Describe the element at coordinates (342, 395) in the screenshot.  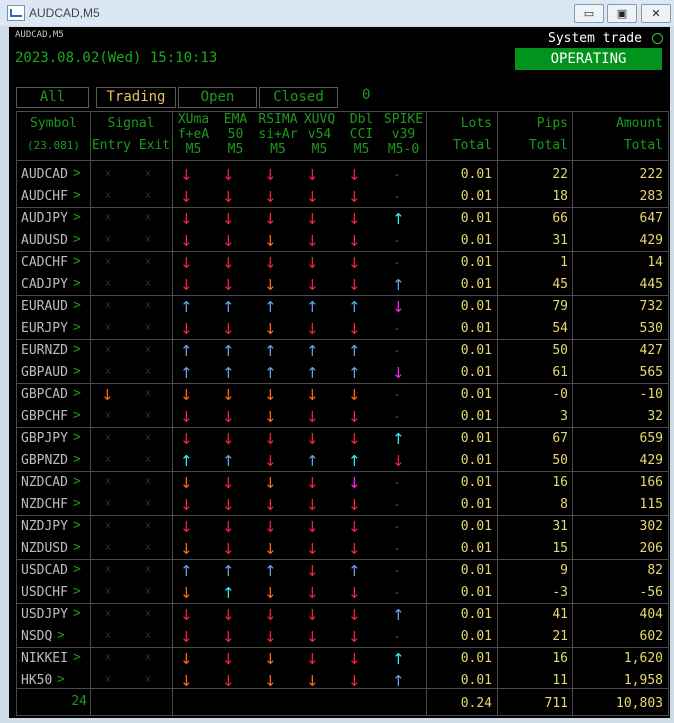
I see `table-row: GBPCAD > ↓ x ↓ ↓ ↓ ↓ ↓ - 0.01 -0 -10` at that location.